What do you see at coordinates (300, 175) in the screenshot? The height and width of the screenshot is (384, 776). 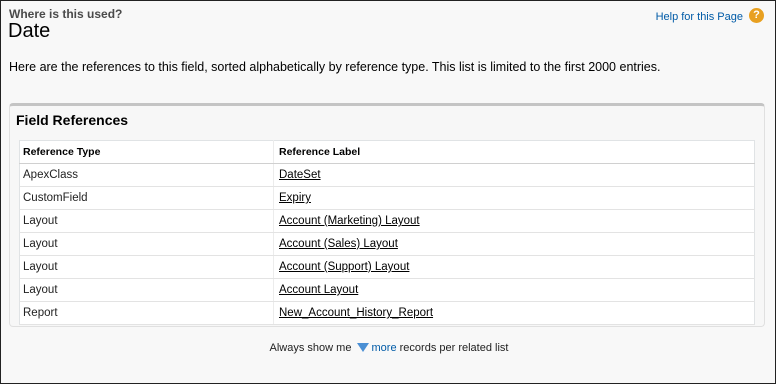 I see `reference-label-link: DateSet` at bounding box center [300, 175].